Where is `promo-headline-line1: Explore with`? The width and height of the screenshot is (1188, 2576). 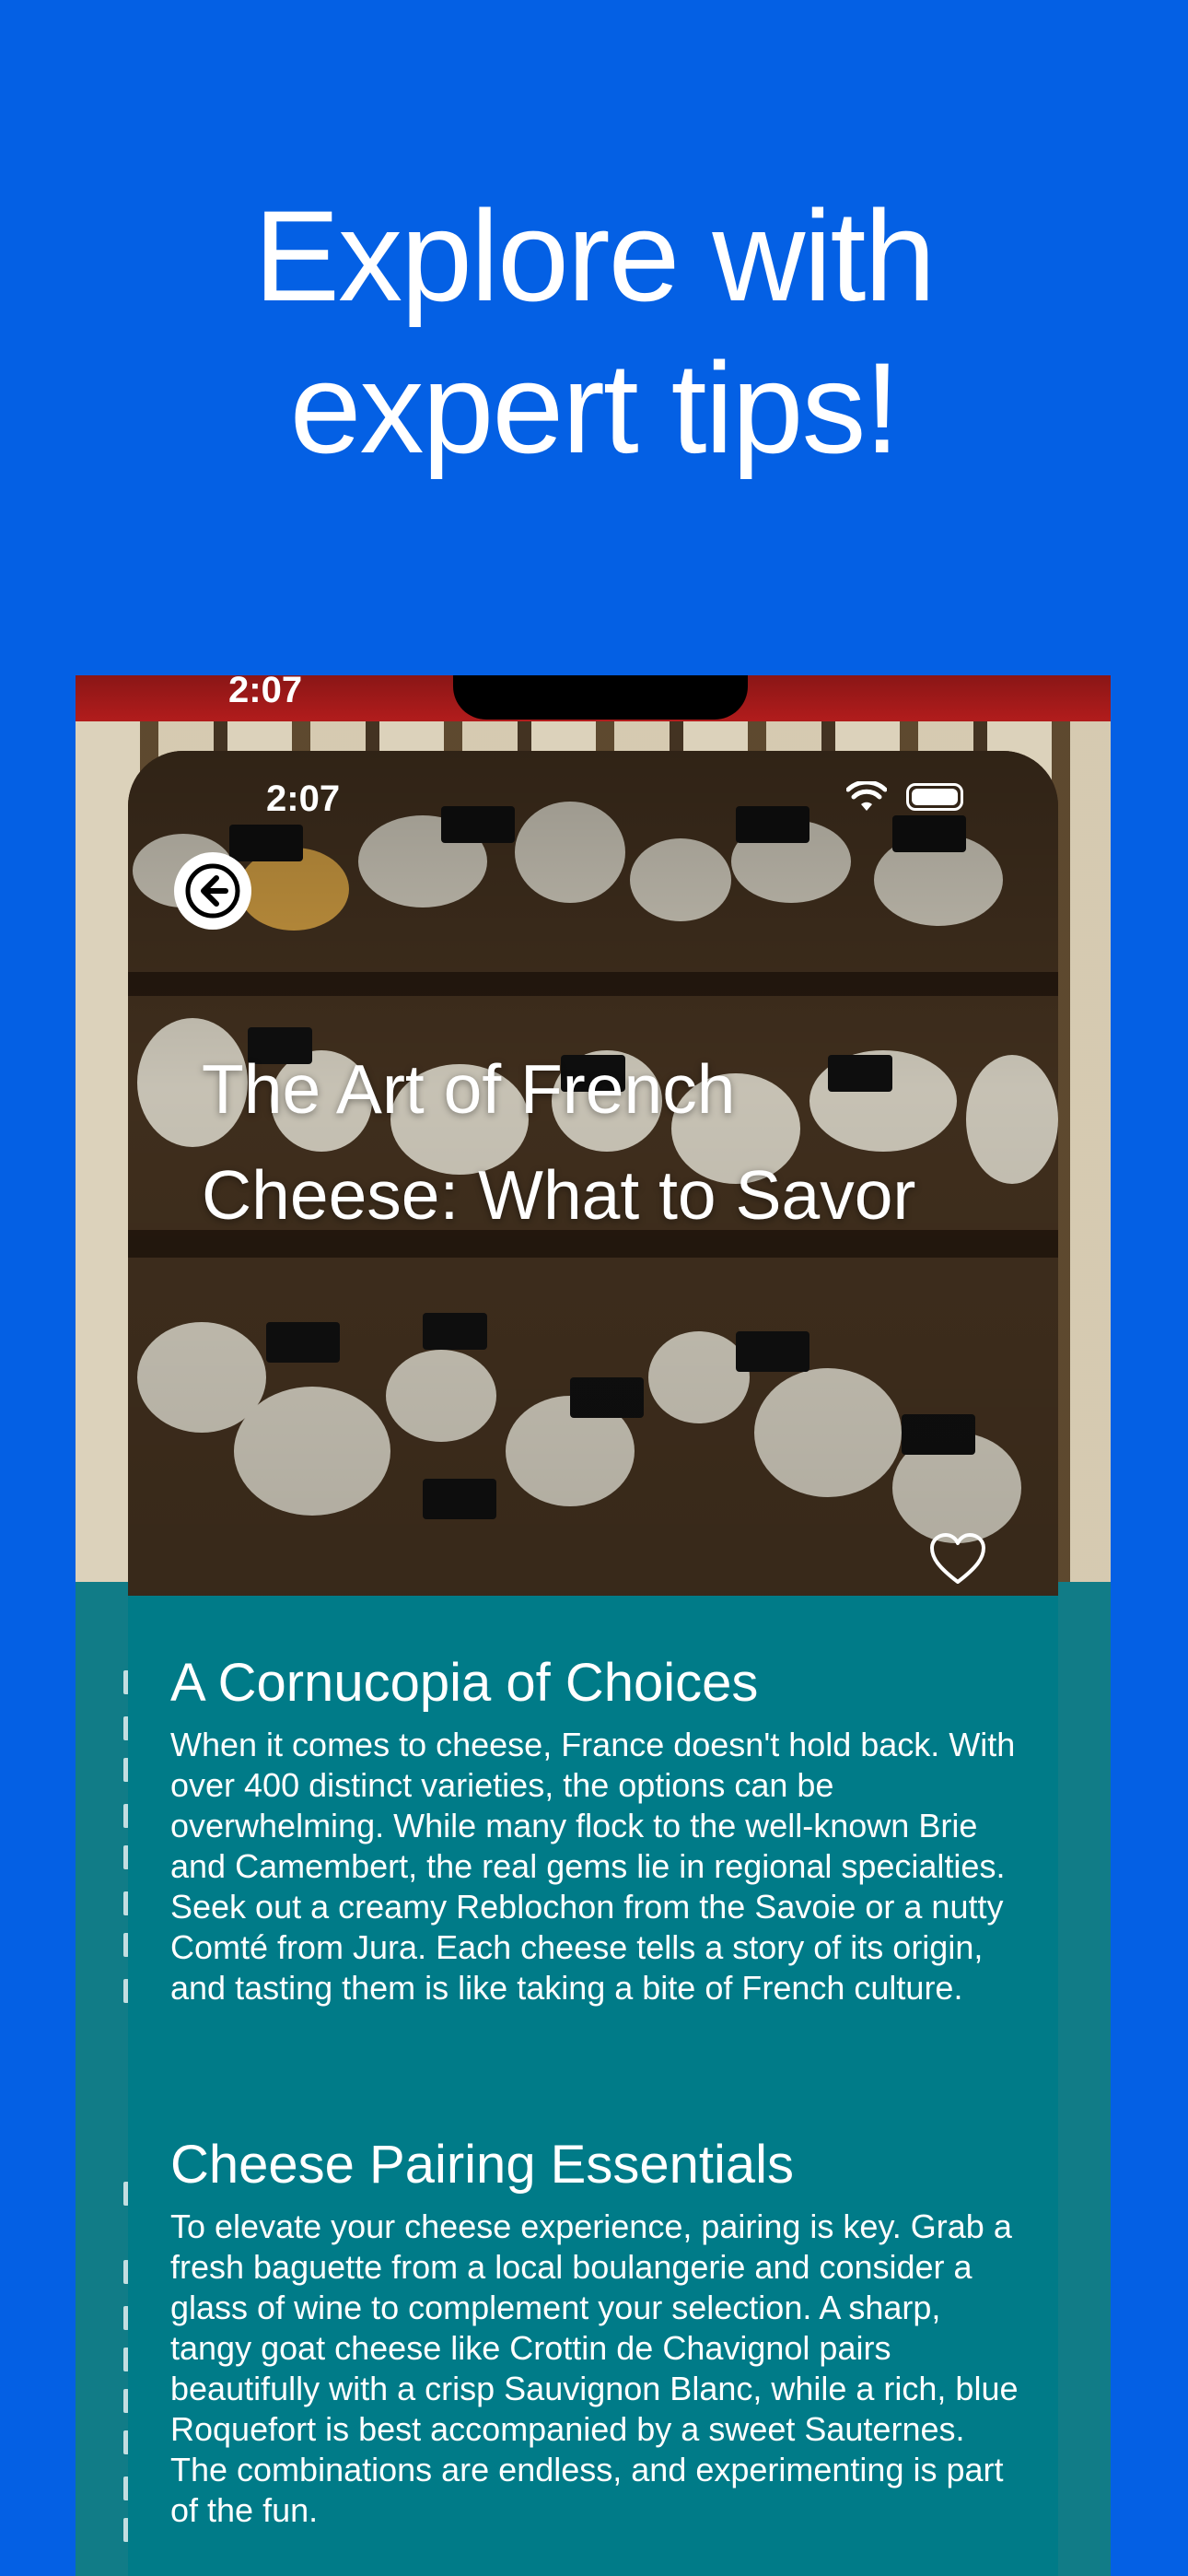 promo-headline-line1: Explore with is located at coordinates (595, 256).